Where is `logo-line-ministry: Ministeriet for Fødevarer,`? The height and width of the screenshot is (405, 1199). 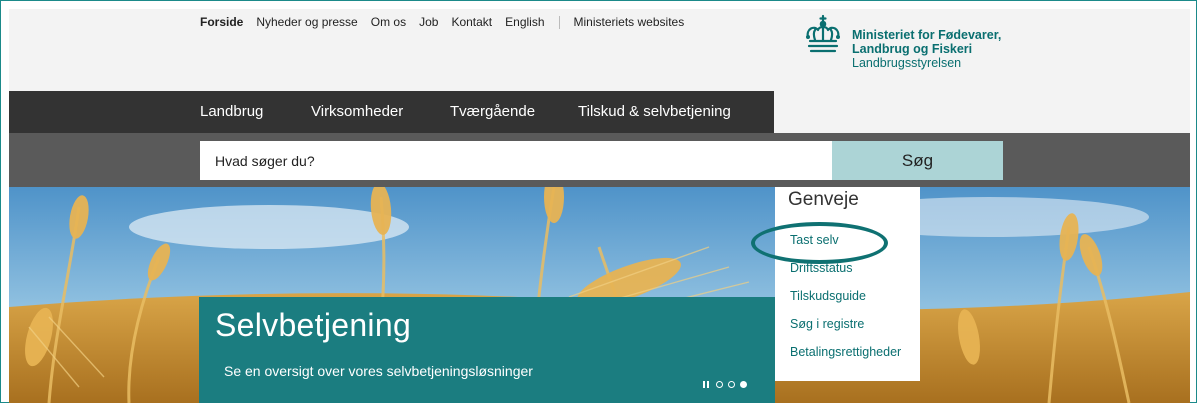 logo-line-ministry: Ministeriet for Fødevarer, is located at coordinates (927, 35).